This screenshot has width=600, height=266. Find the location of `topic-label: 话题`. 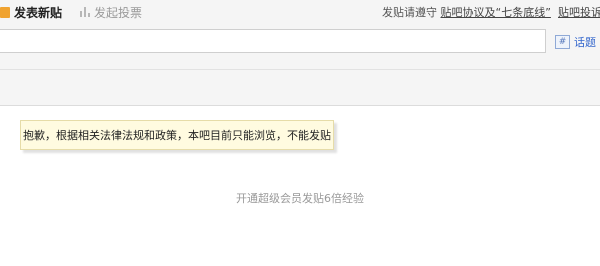

topic-label: 话题 is located at coordinates (585, 42).